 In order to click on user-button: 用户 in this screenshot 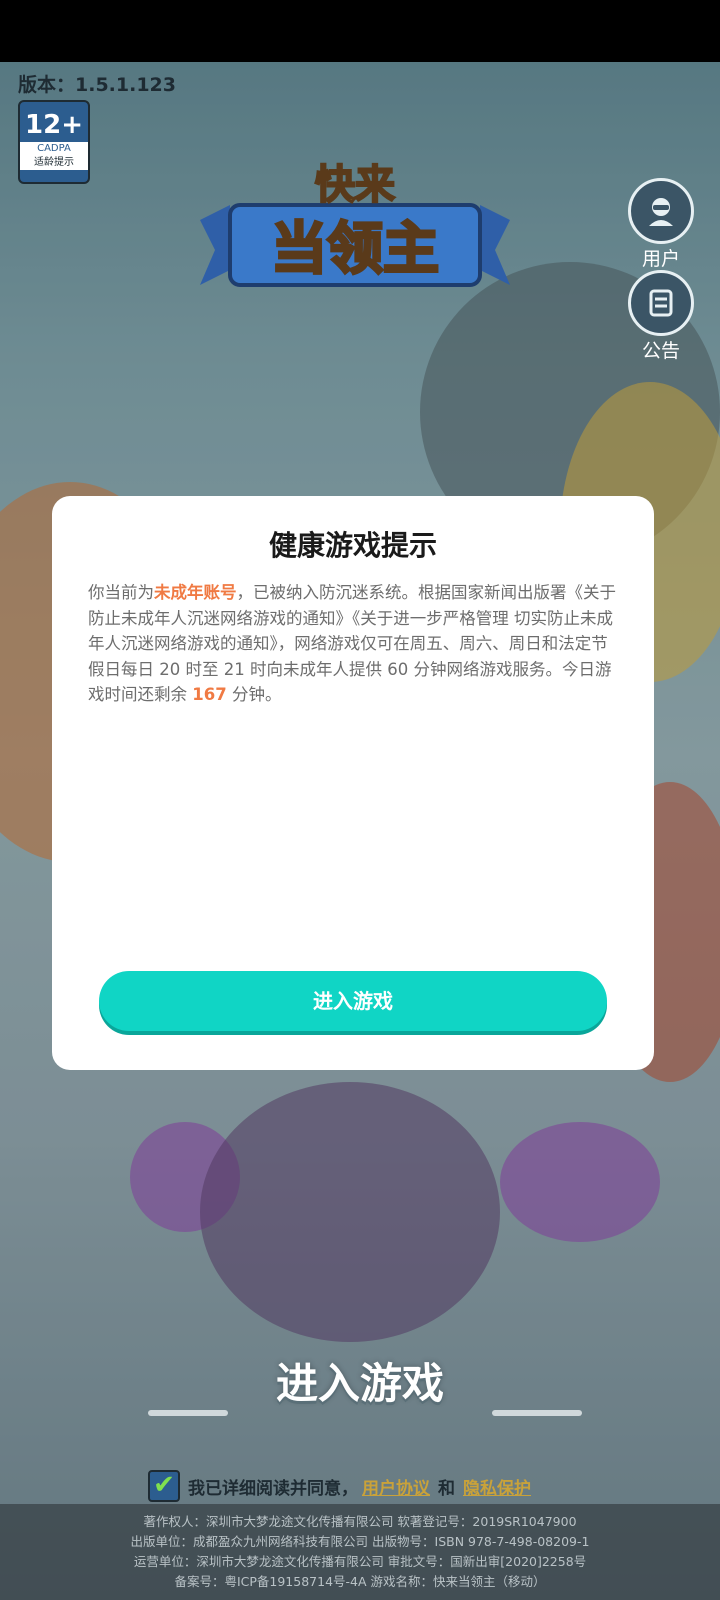, I will do `click(661, 224)`.